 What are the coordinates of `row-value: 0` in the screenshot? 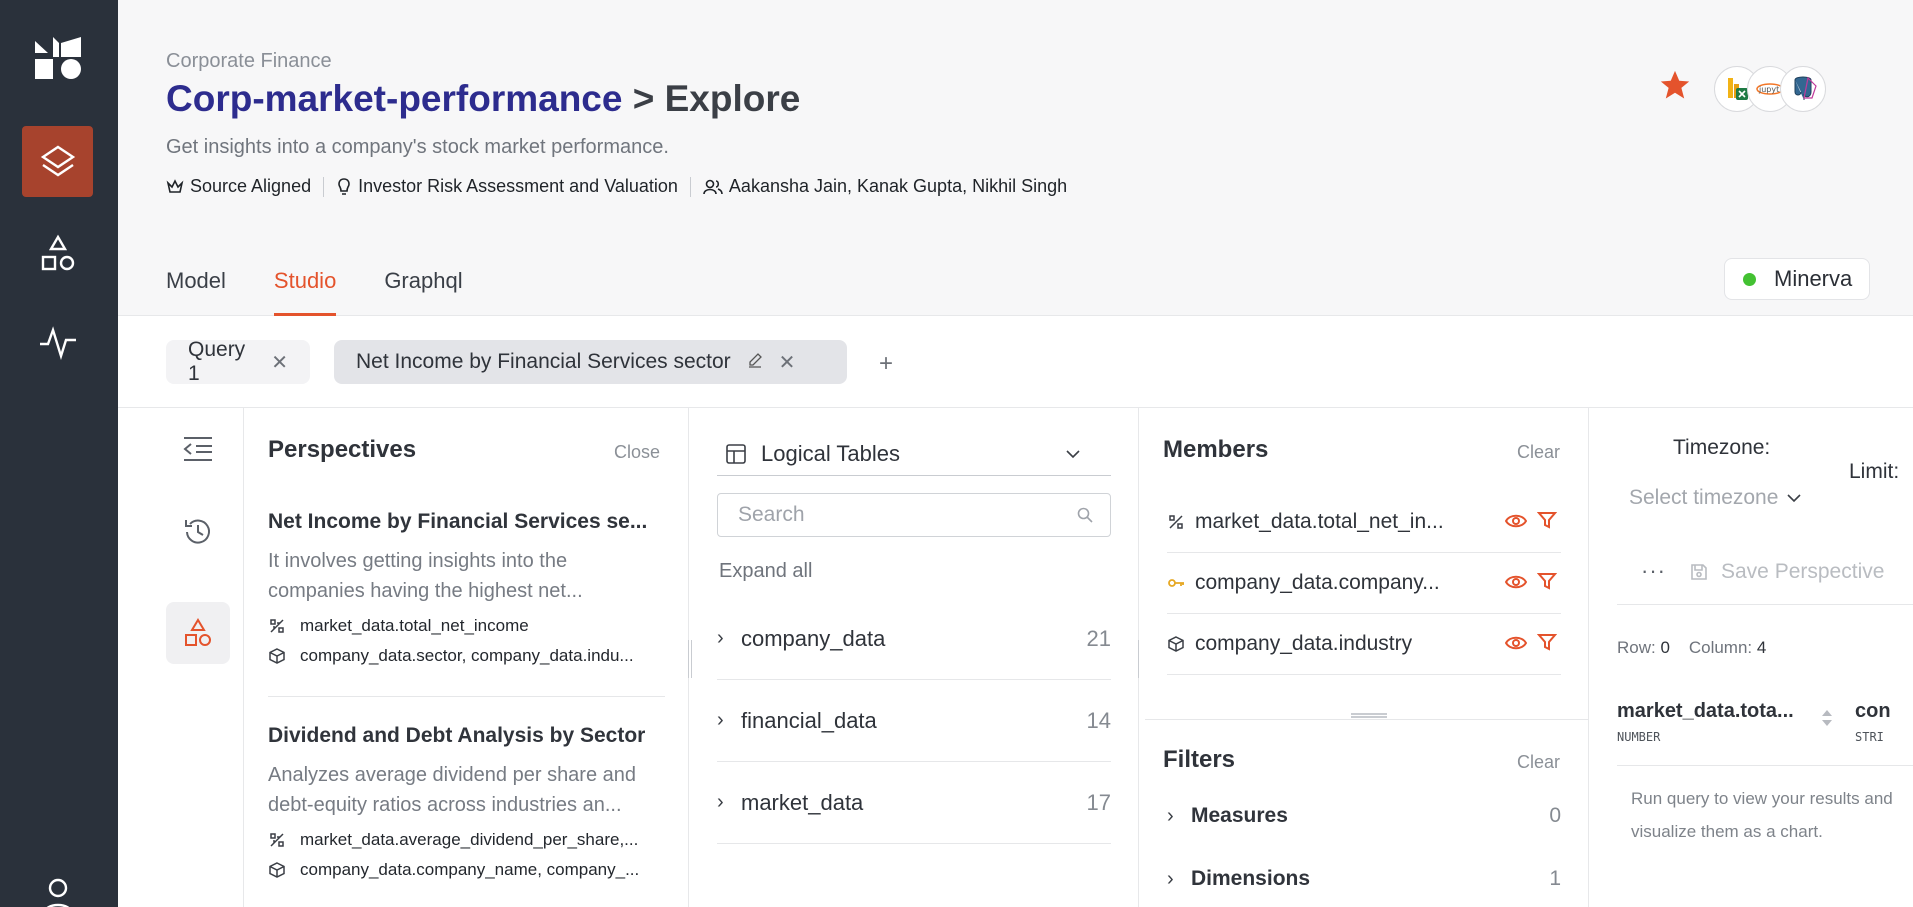 It's located at (1665, 647).